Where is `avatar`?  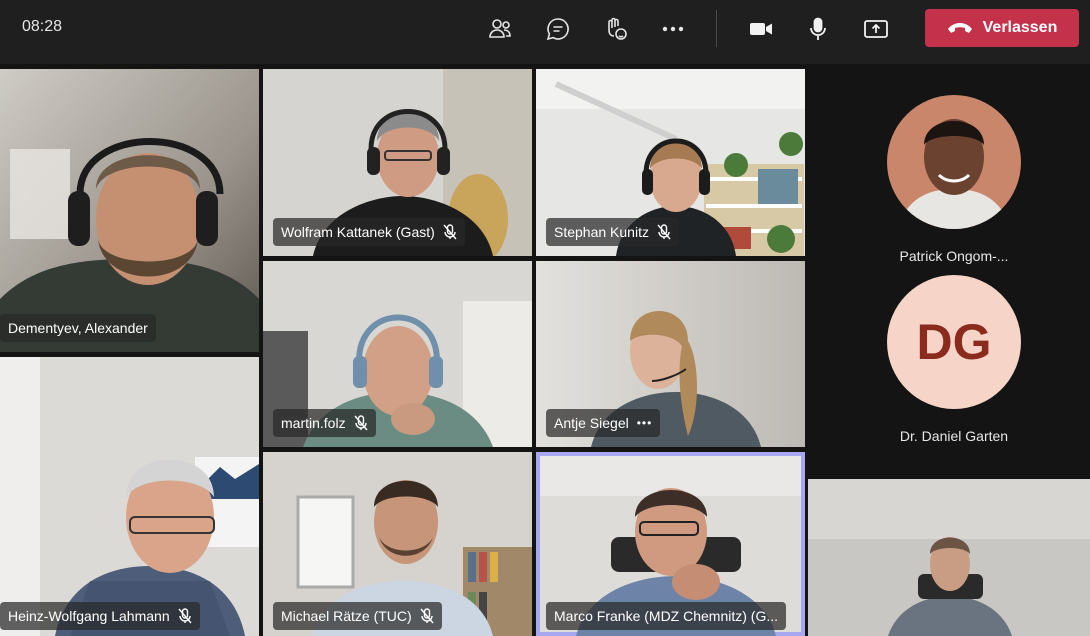
avatar is located at coordinates (954, 162).